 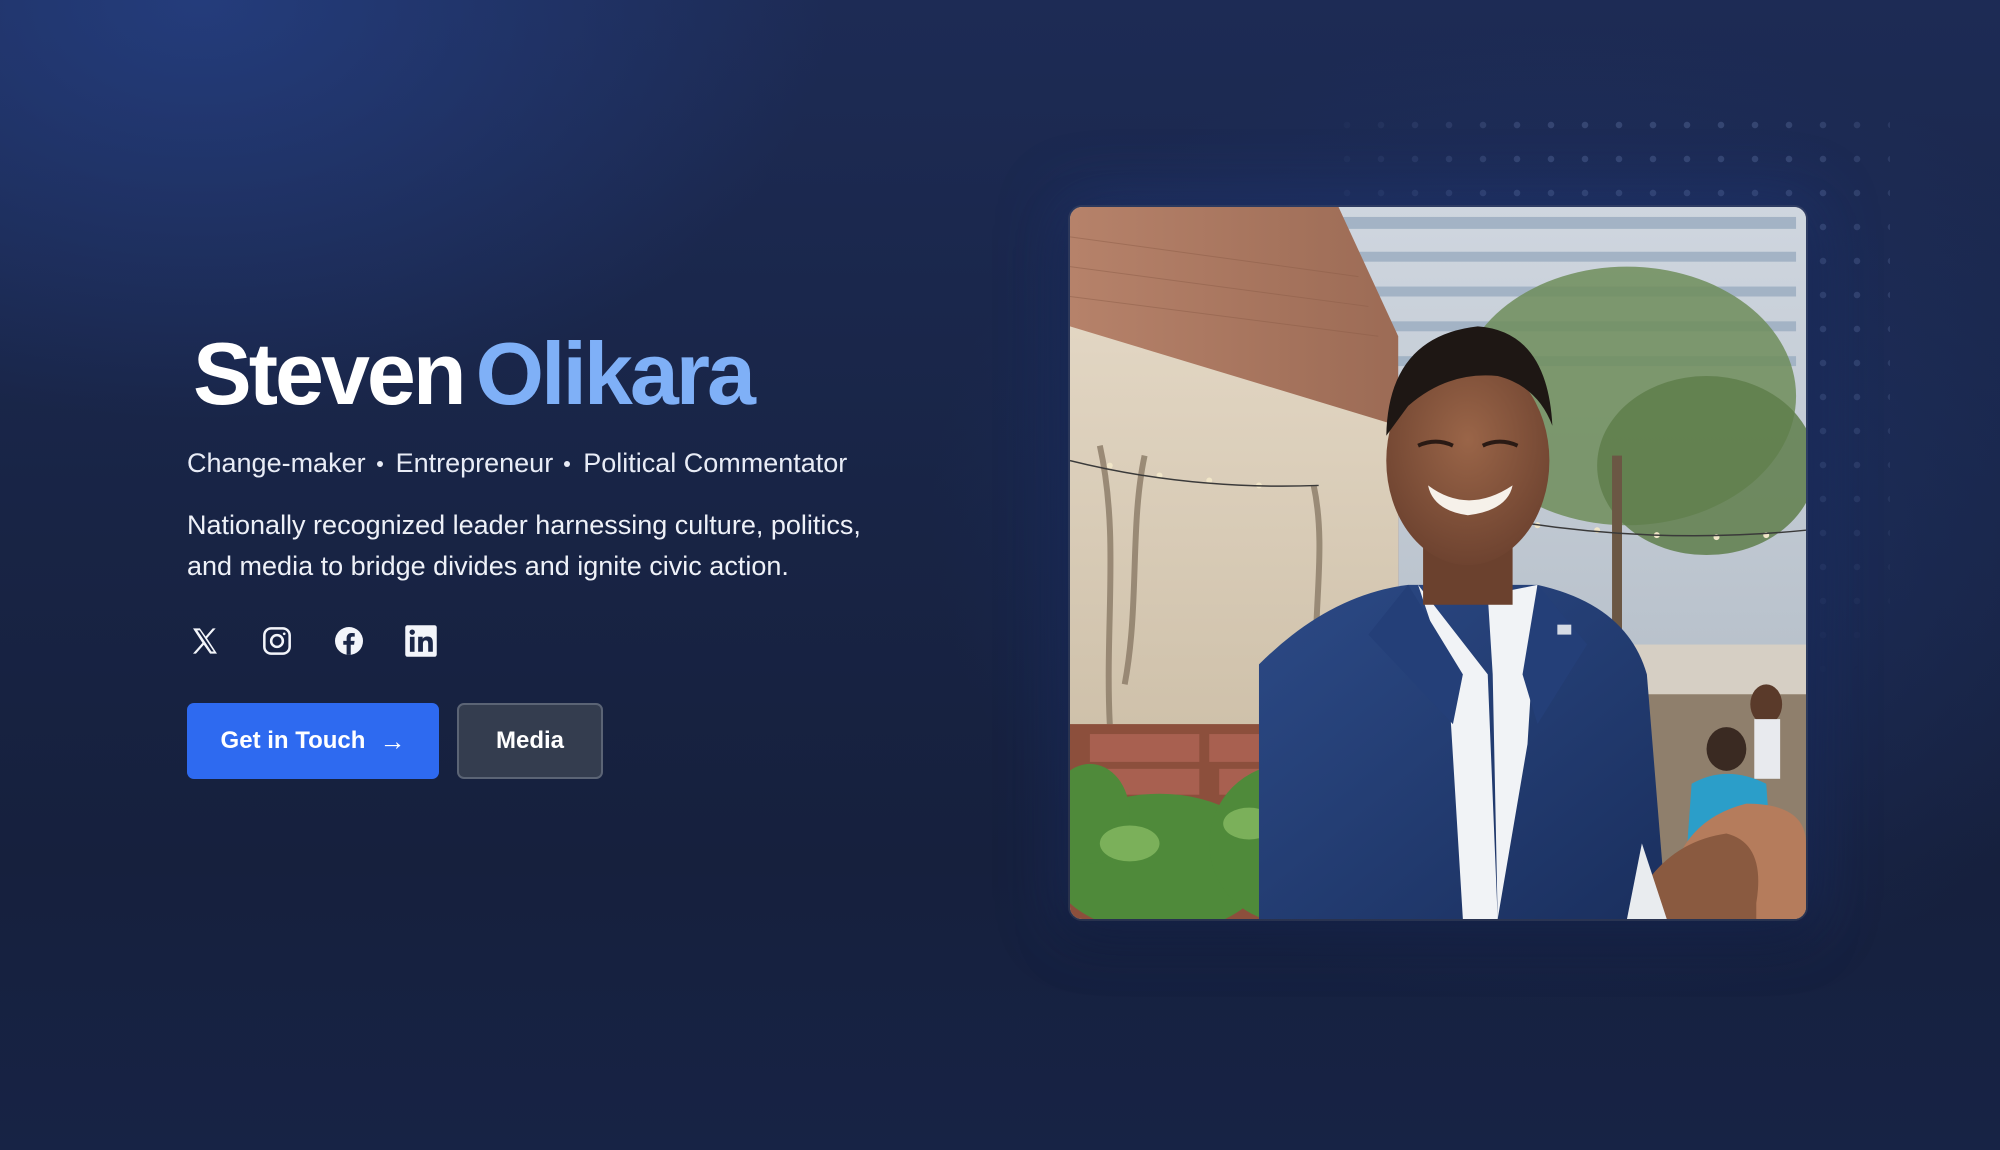 I want to click on facebook-link, so click(x=349, y=641).